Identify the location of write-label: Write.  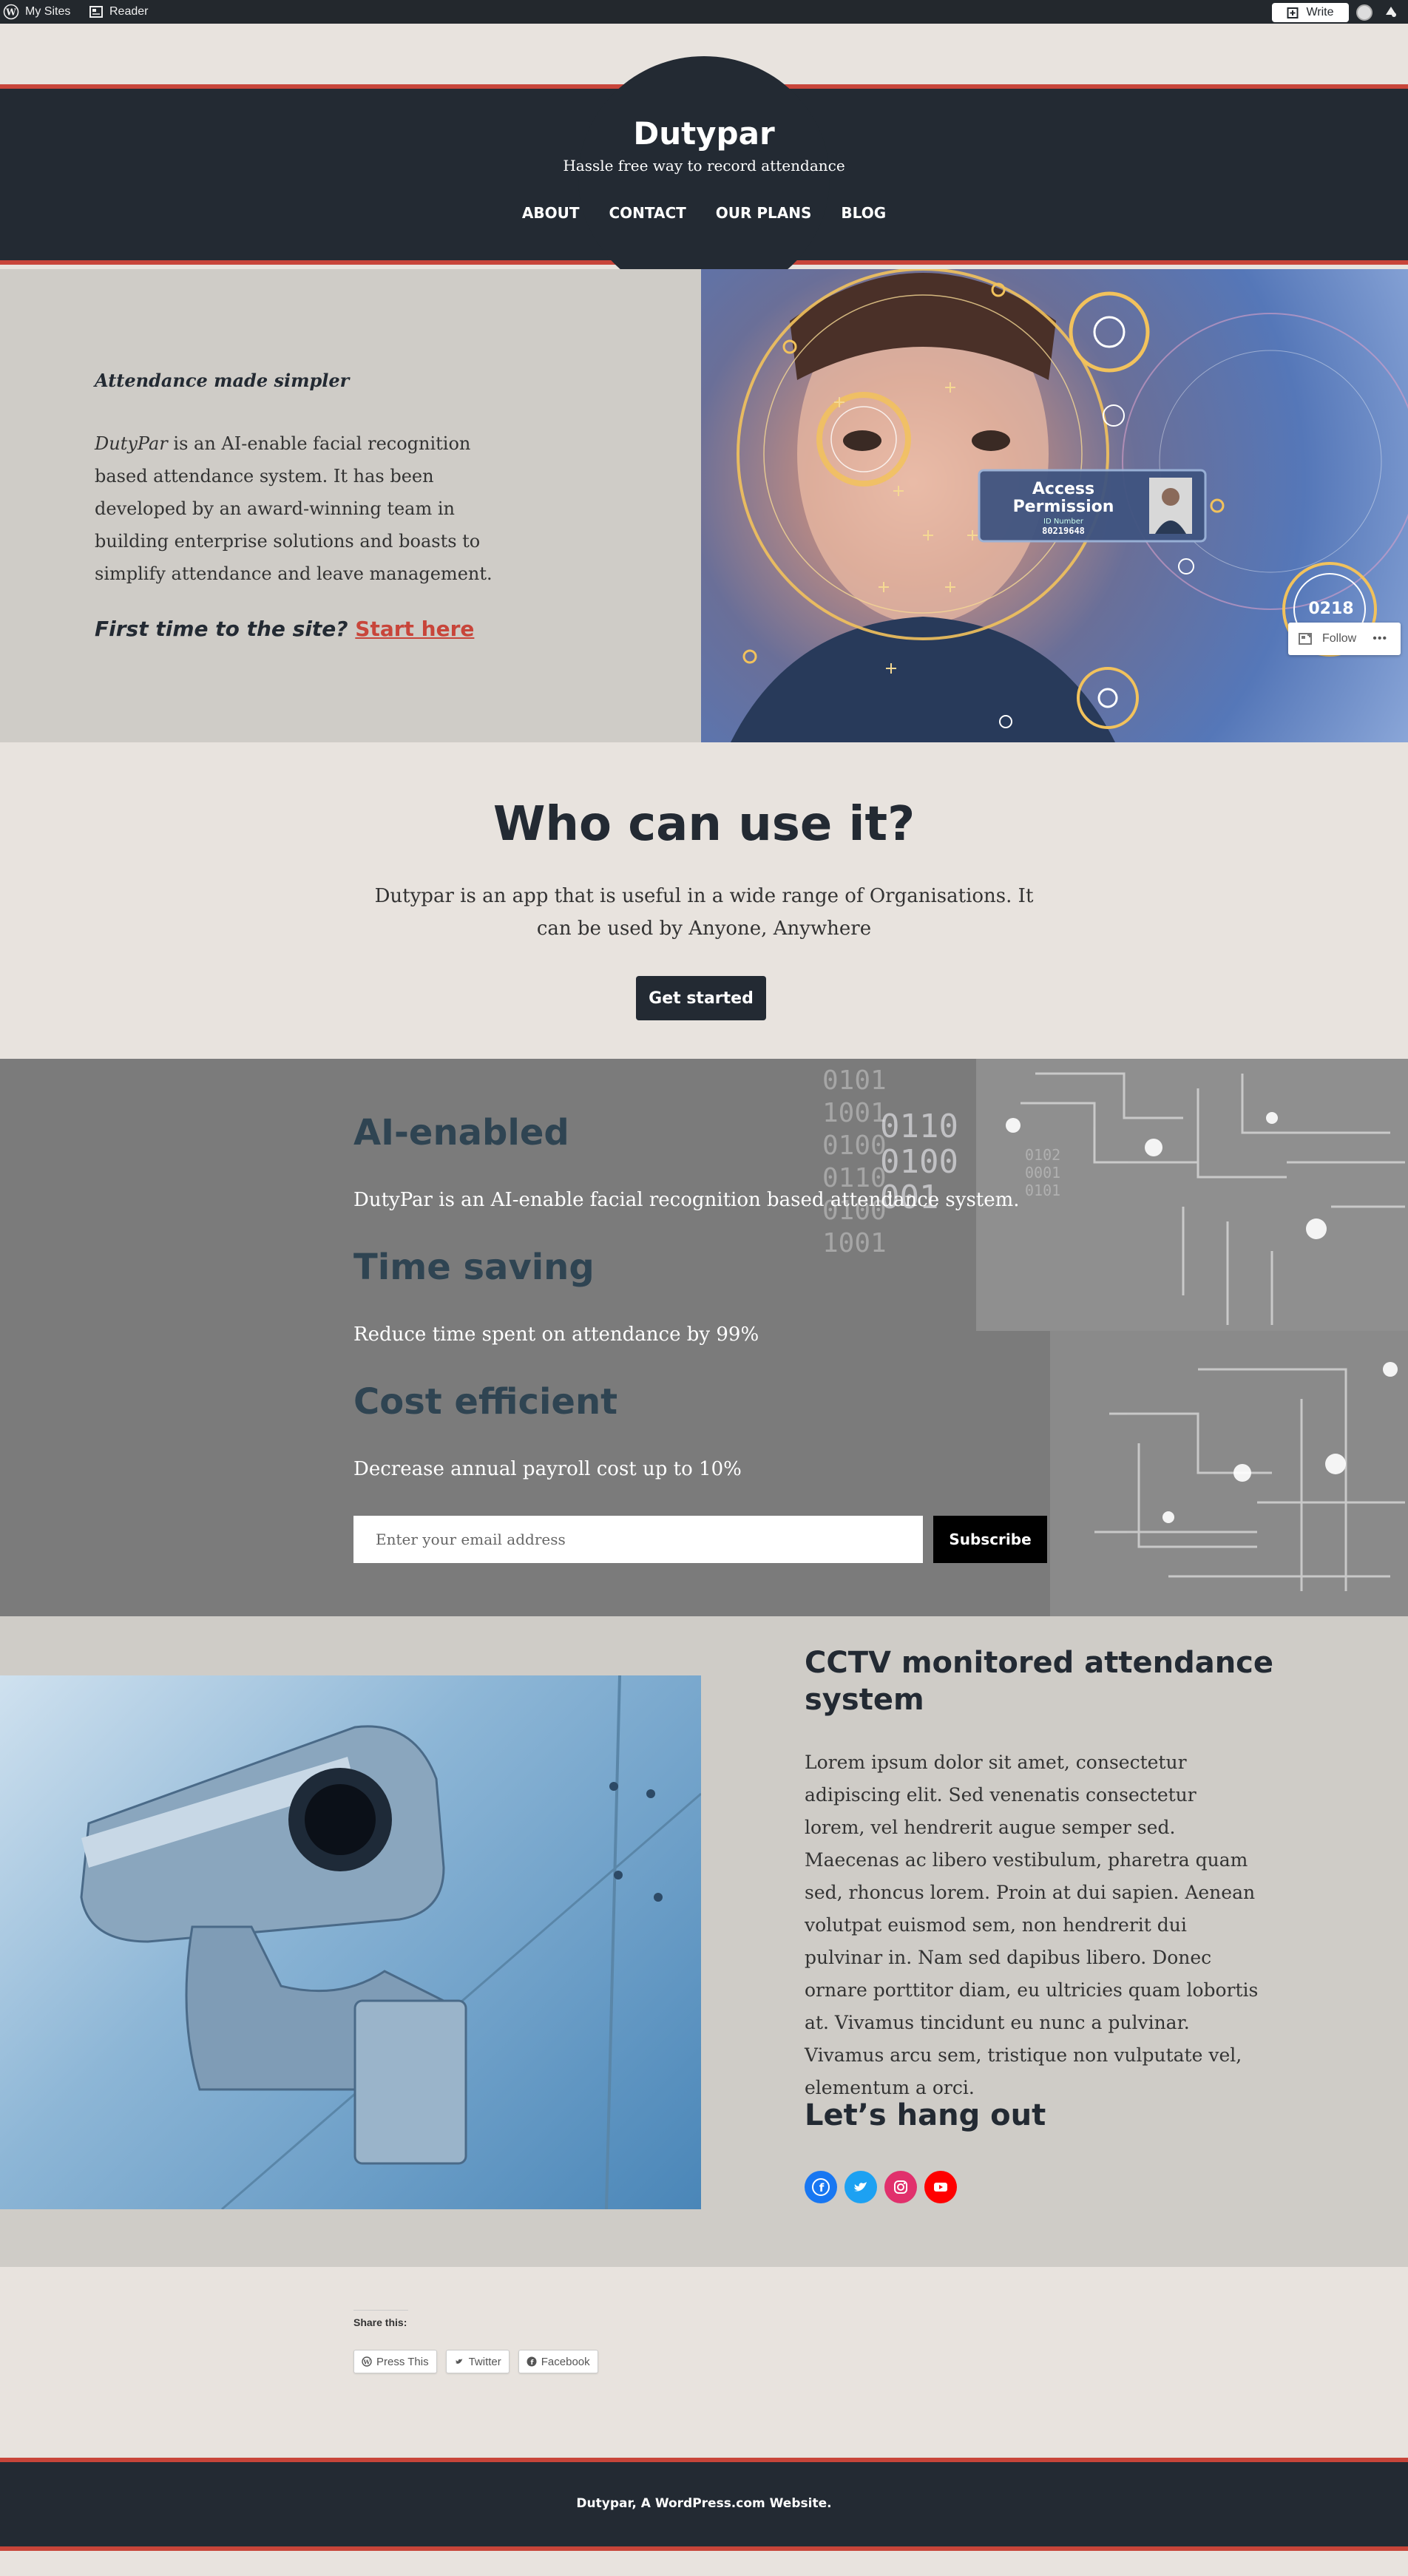
(1320, 12).